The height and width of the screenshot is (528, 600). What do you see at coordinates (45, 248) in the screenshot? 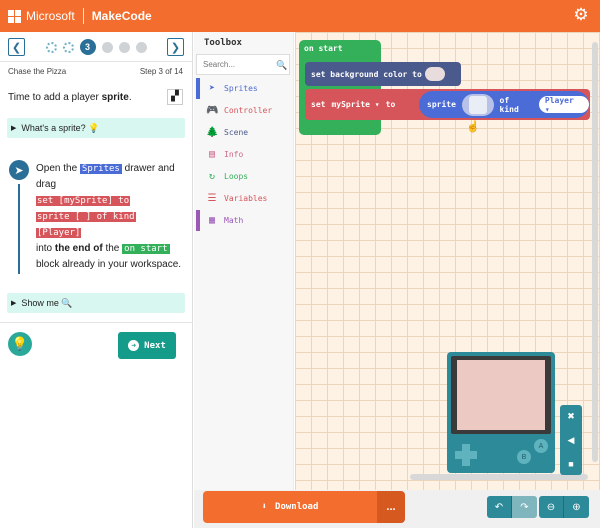
I see `instruction-part: into` at bounding box center [45, 248].